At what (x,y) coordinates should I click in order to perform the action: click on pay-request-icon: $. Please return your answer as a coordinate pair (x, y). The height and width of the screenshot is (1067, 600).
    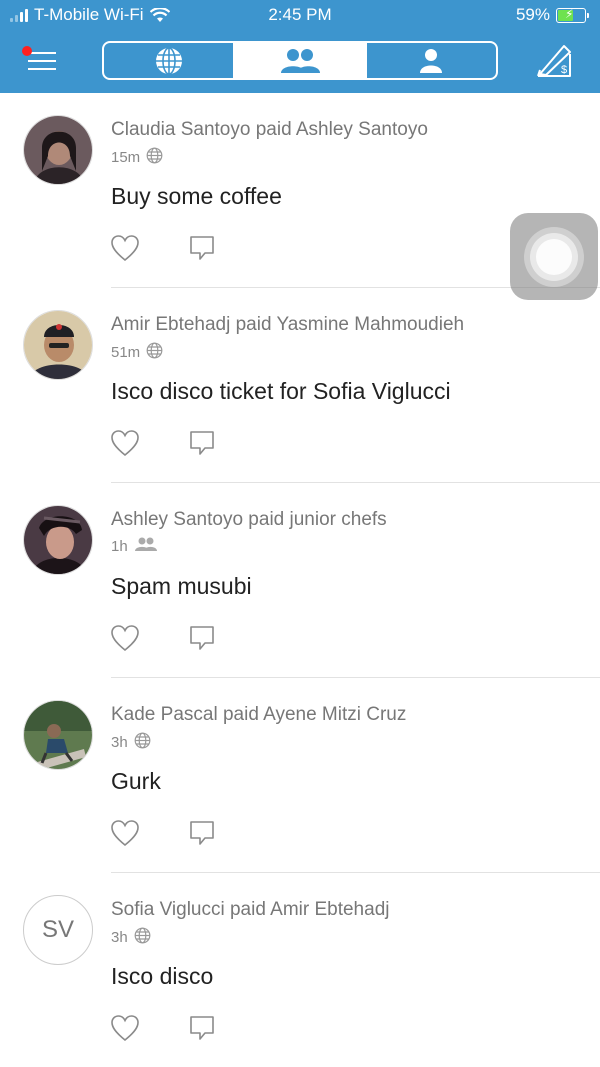
    Looking at the image, I should click on (554, 60).